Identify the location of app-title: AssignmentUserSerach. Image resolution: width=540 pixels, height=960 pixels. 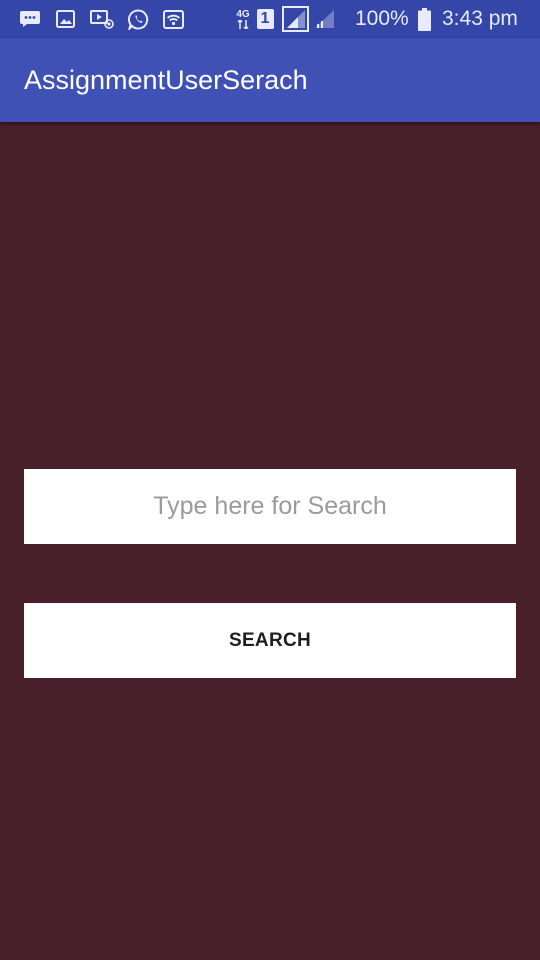
(166, 80).